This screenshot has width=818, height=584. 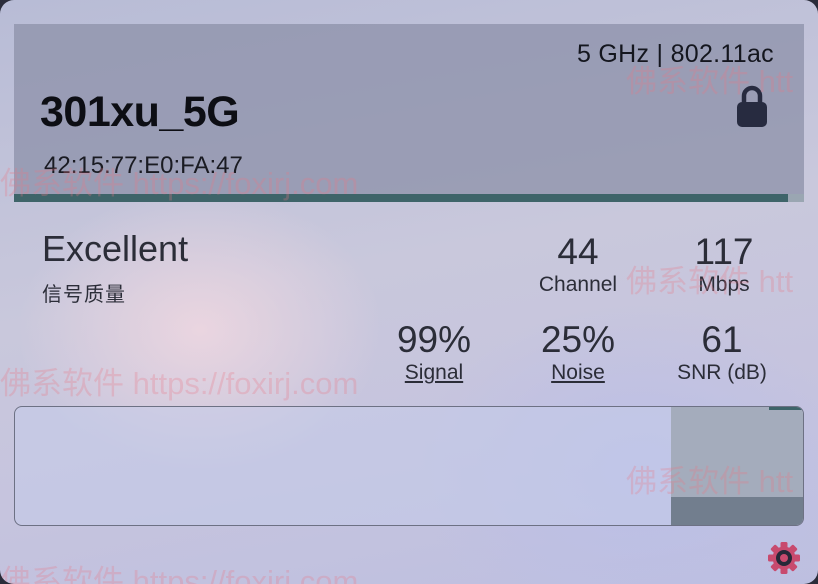 I want to click on signal-link: Signal, so click(x=434, y=373).